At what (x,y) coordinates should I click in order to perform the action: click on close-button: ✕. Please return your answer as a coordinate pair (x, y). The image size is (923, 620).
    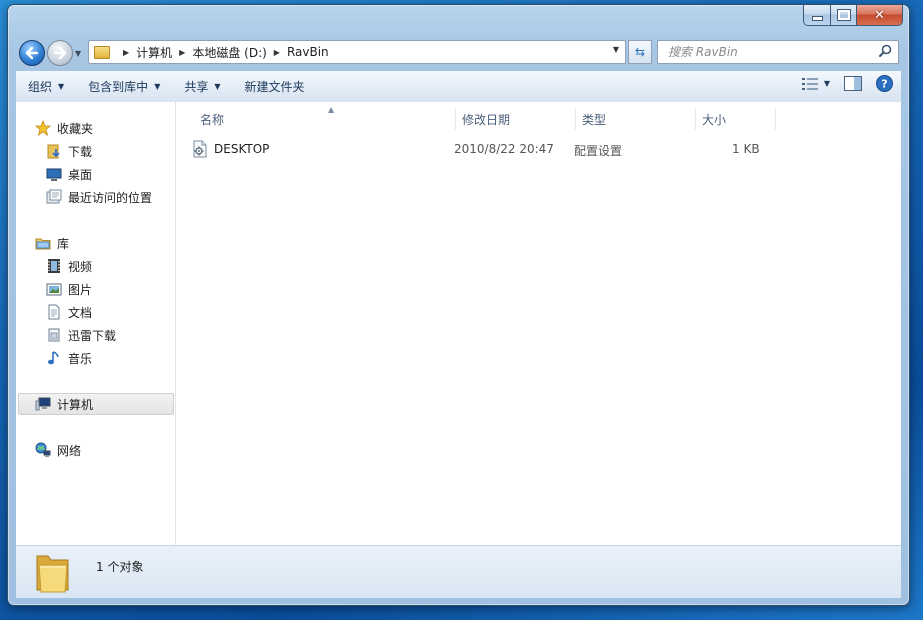
    Looking at the image, I should click on (880, 15).